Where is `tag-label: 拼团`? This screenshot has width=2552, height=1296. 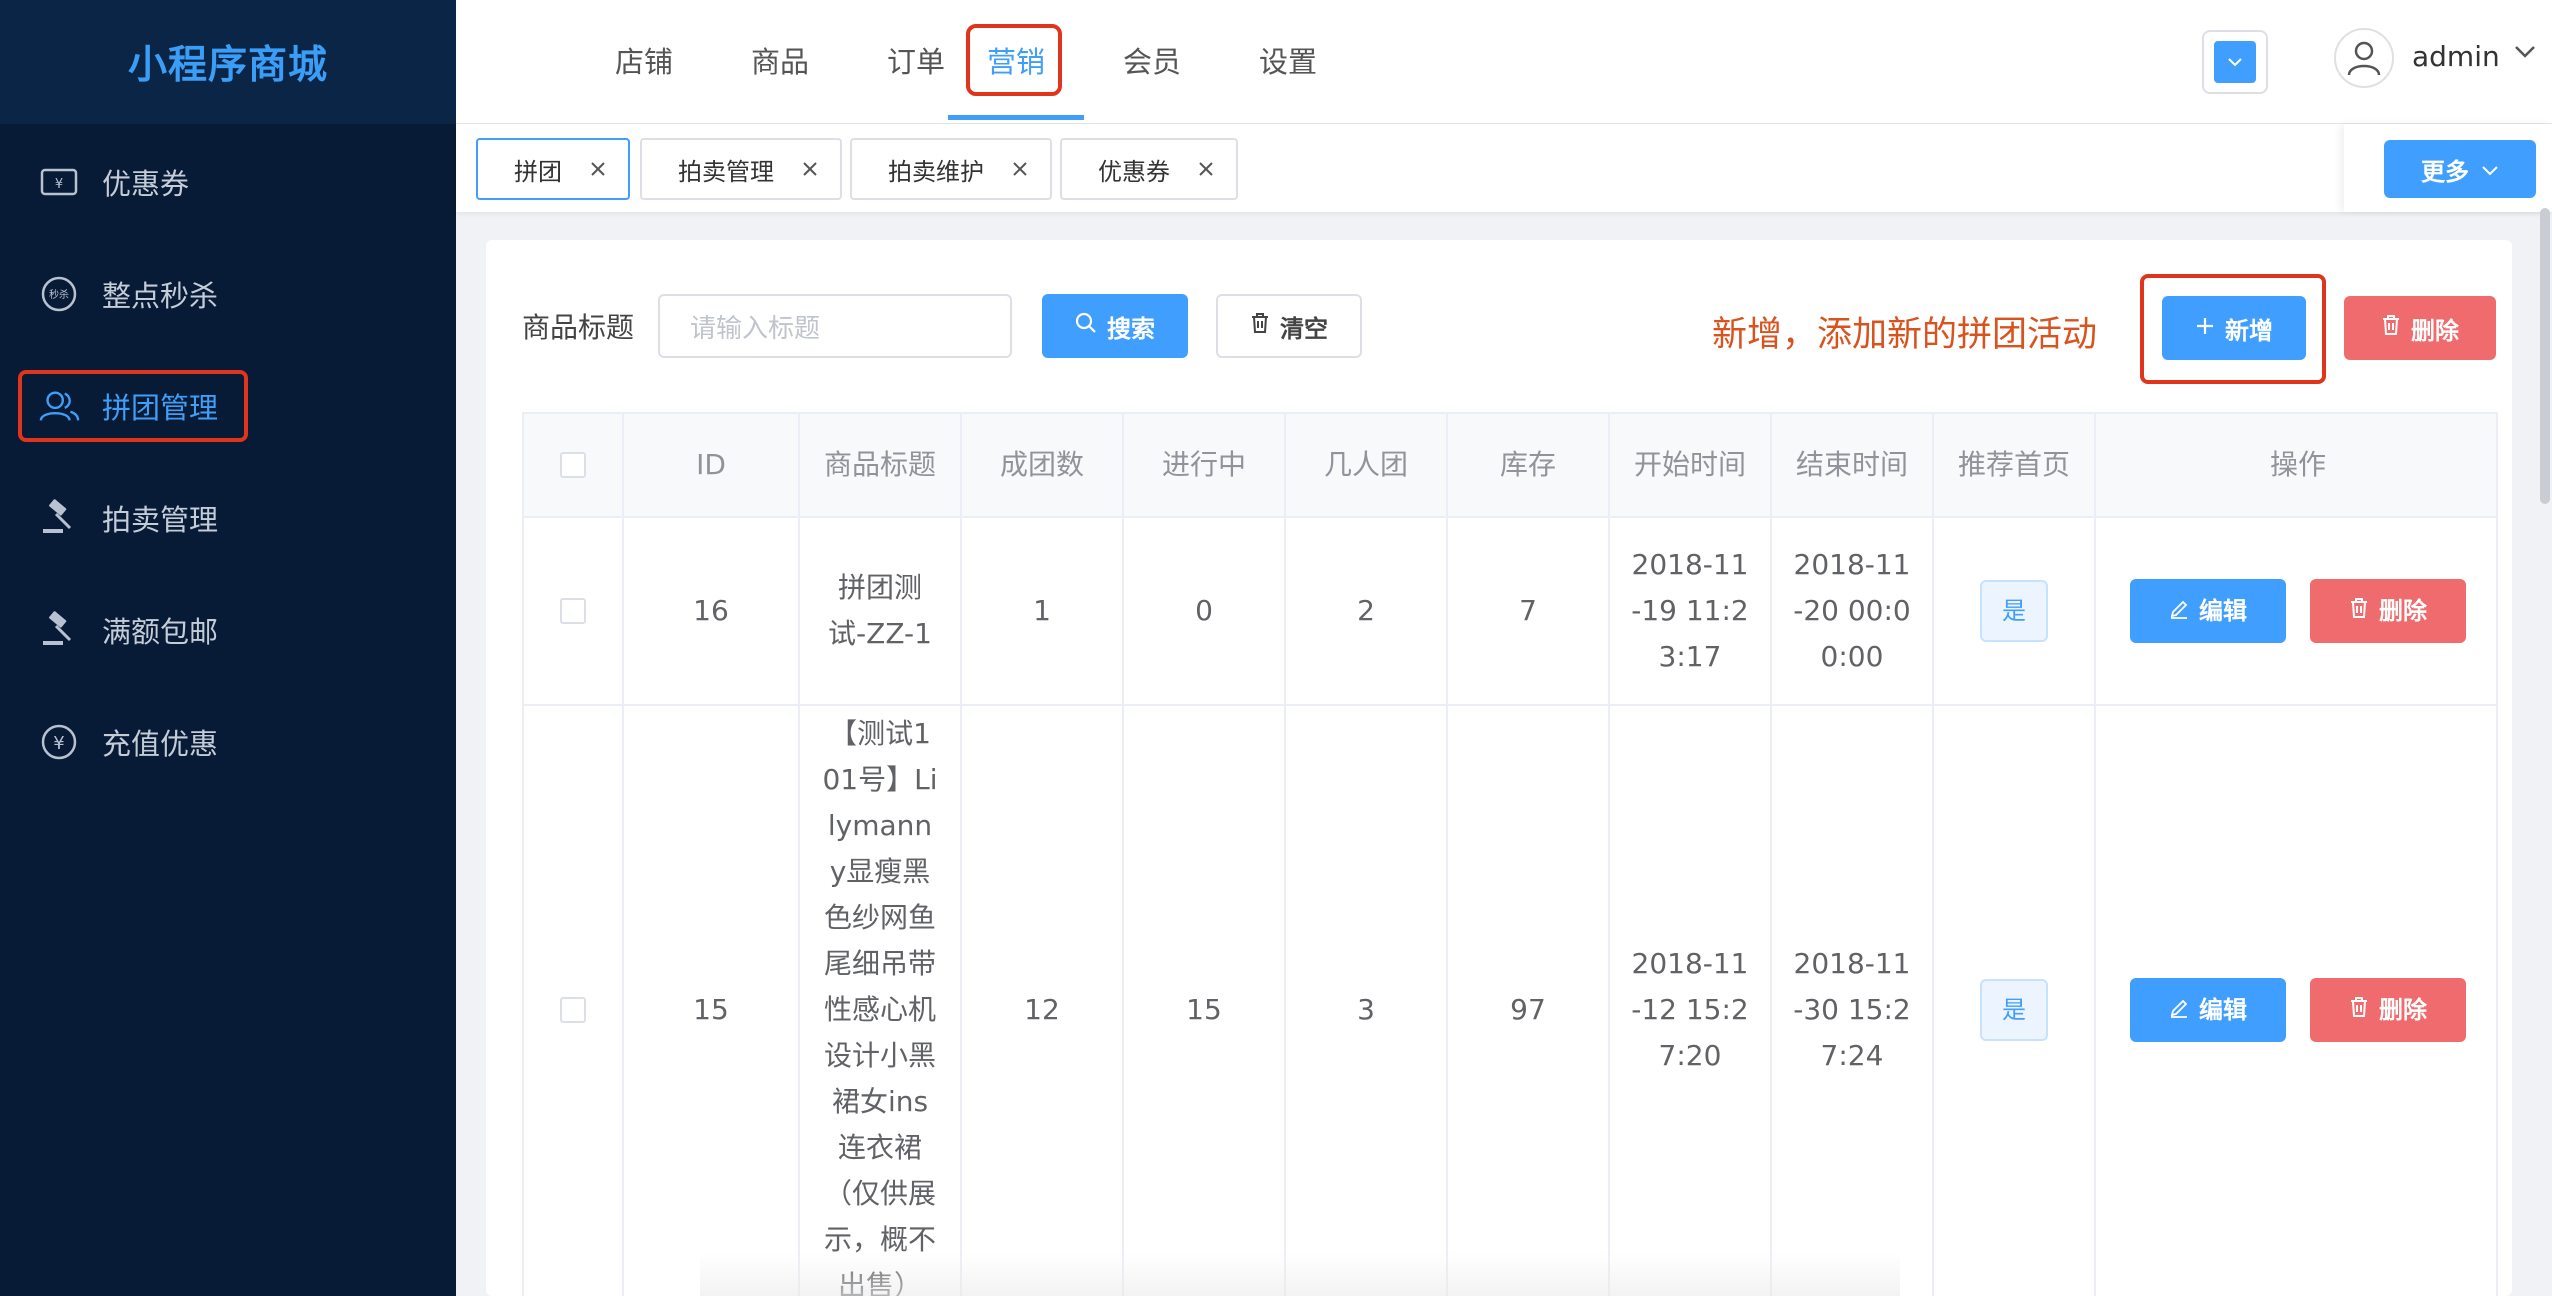 tag-label: 拼团 is located at coordinates (538, 171).